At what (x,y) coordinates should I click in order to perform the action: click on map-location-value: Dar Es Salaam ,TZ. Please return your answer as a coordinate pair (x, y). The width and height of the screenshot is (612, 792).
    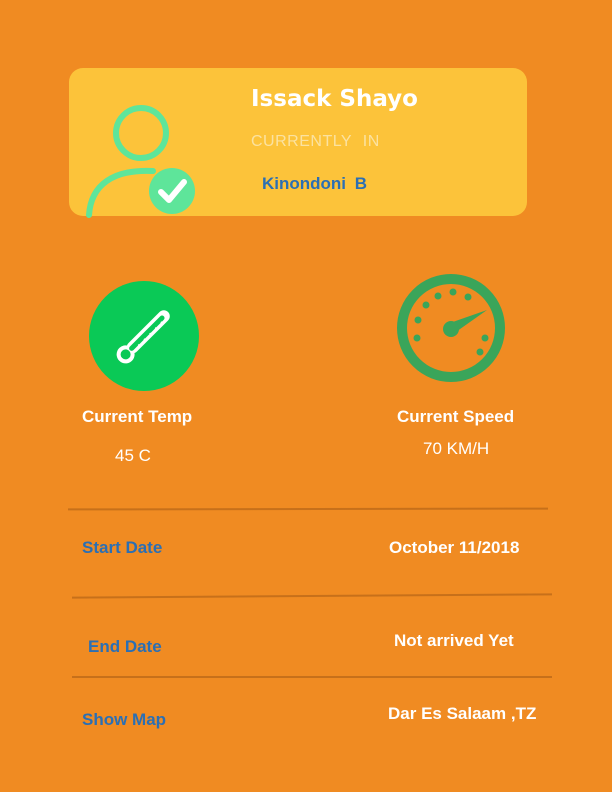
    Looking at the image, I should click on (462, 713).